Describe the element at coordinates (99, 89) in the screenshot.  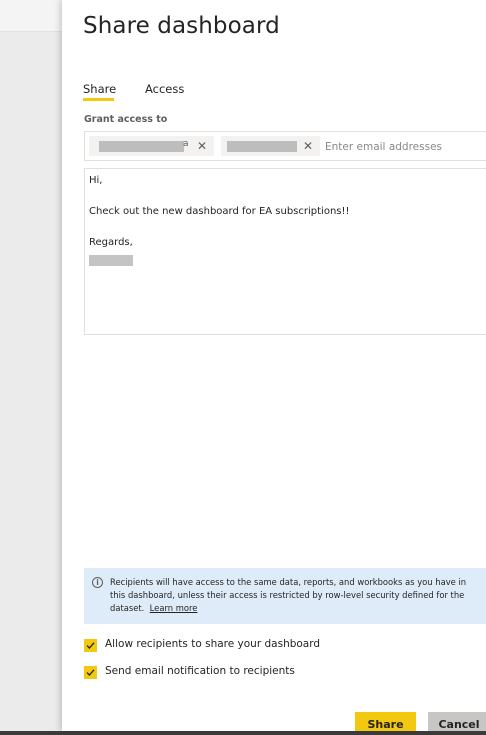
I see `tab-share: Share` at that location.